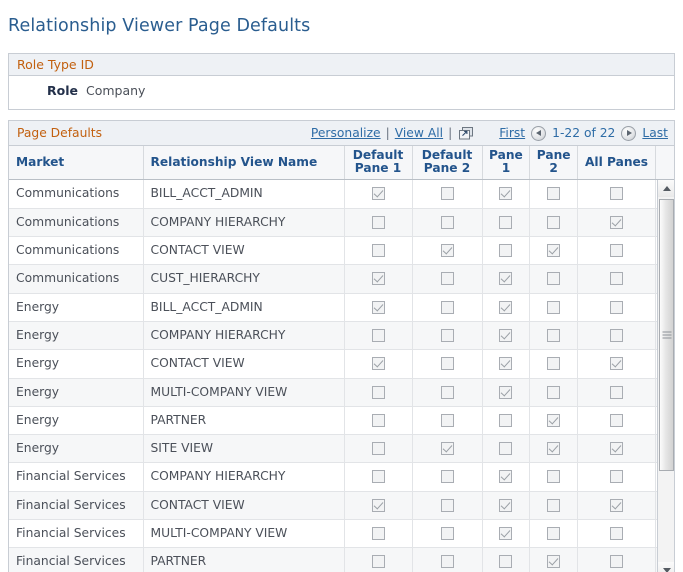  What do you see at coordinates (666, 189) in the screenshot?
I see `scroll-up-arrow-icon` at bounding box center [666, 189].